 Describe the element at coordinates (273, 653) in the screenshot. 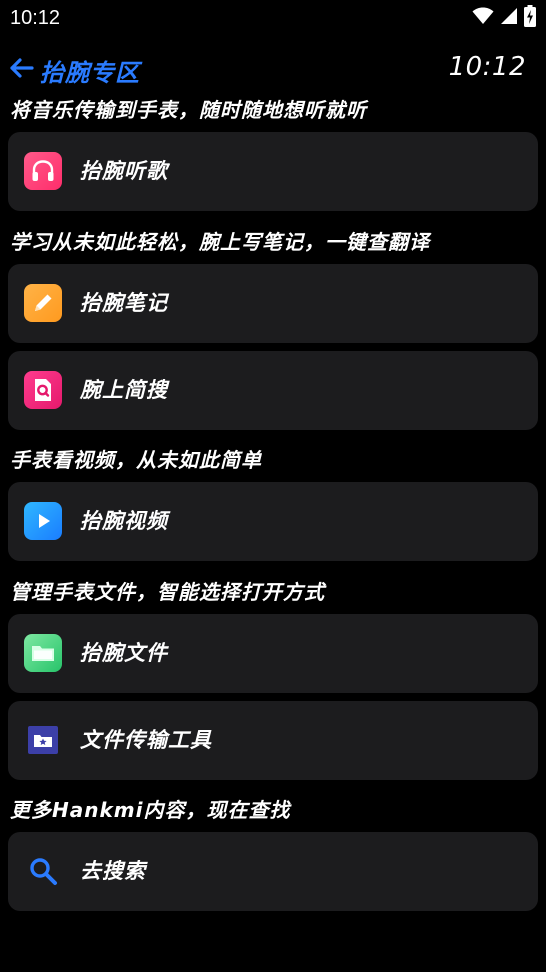

I see `card-files: 抬腕文件` at that location.